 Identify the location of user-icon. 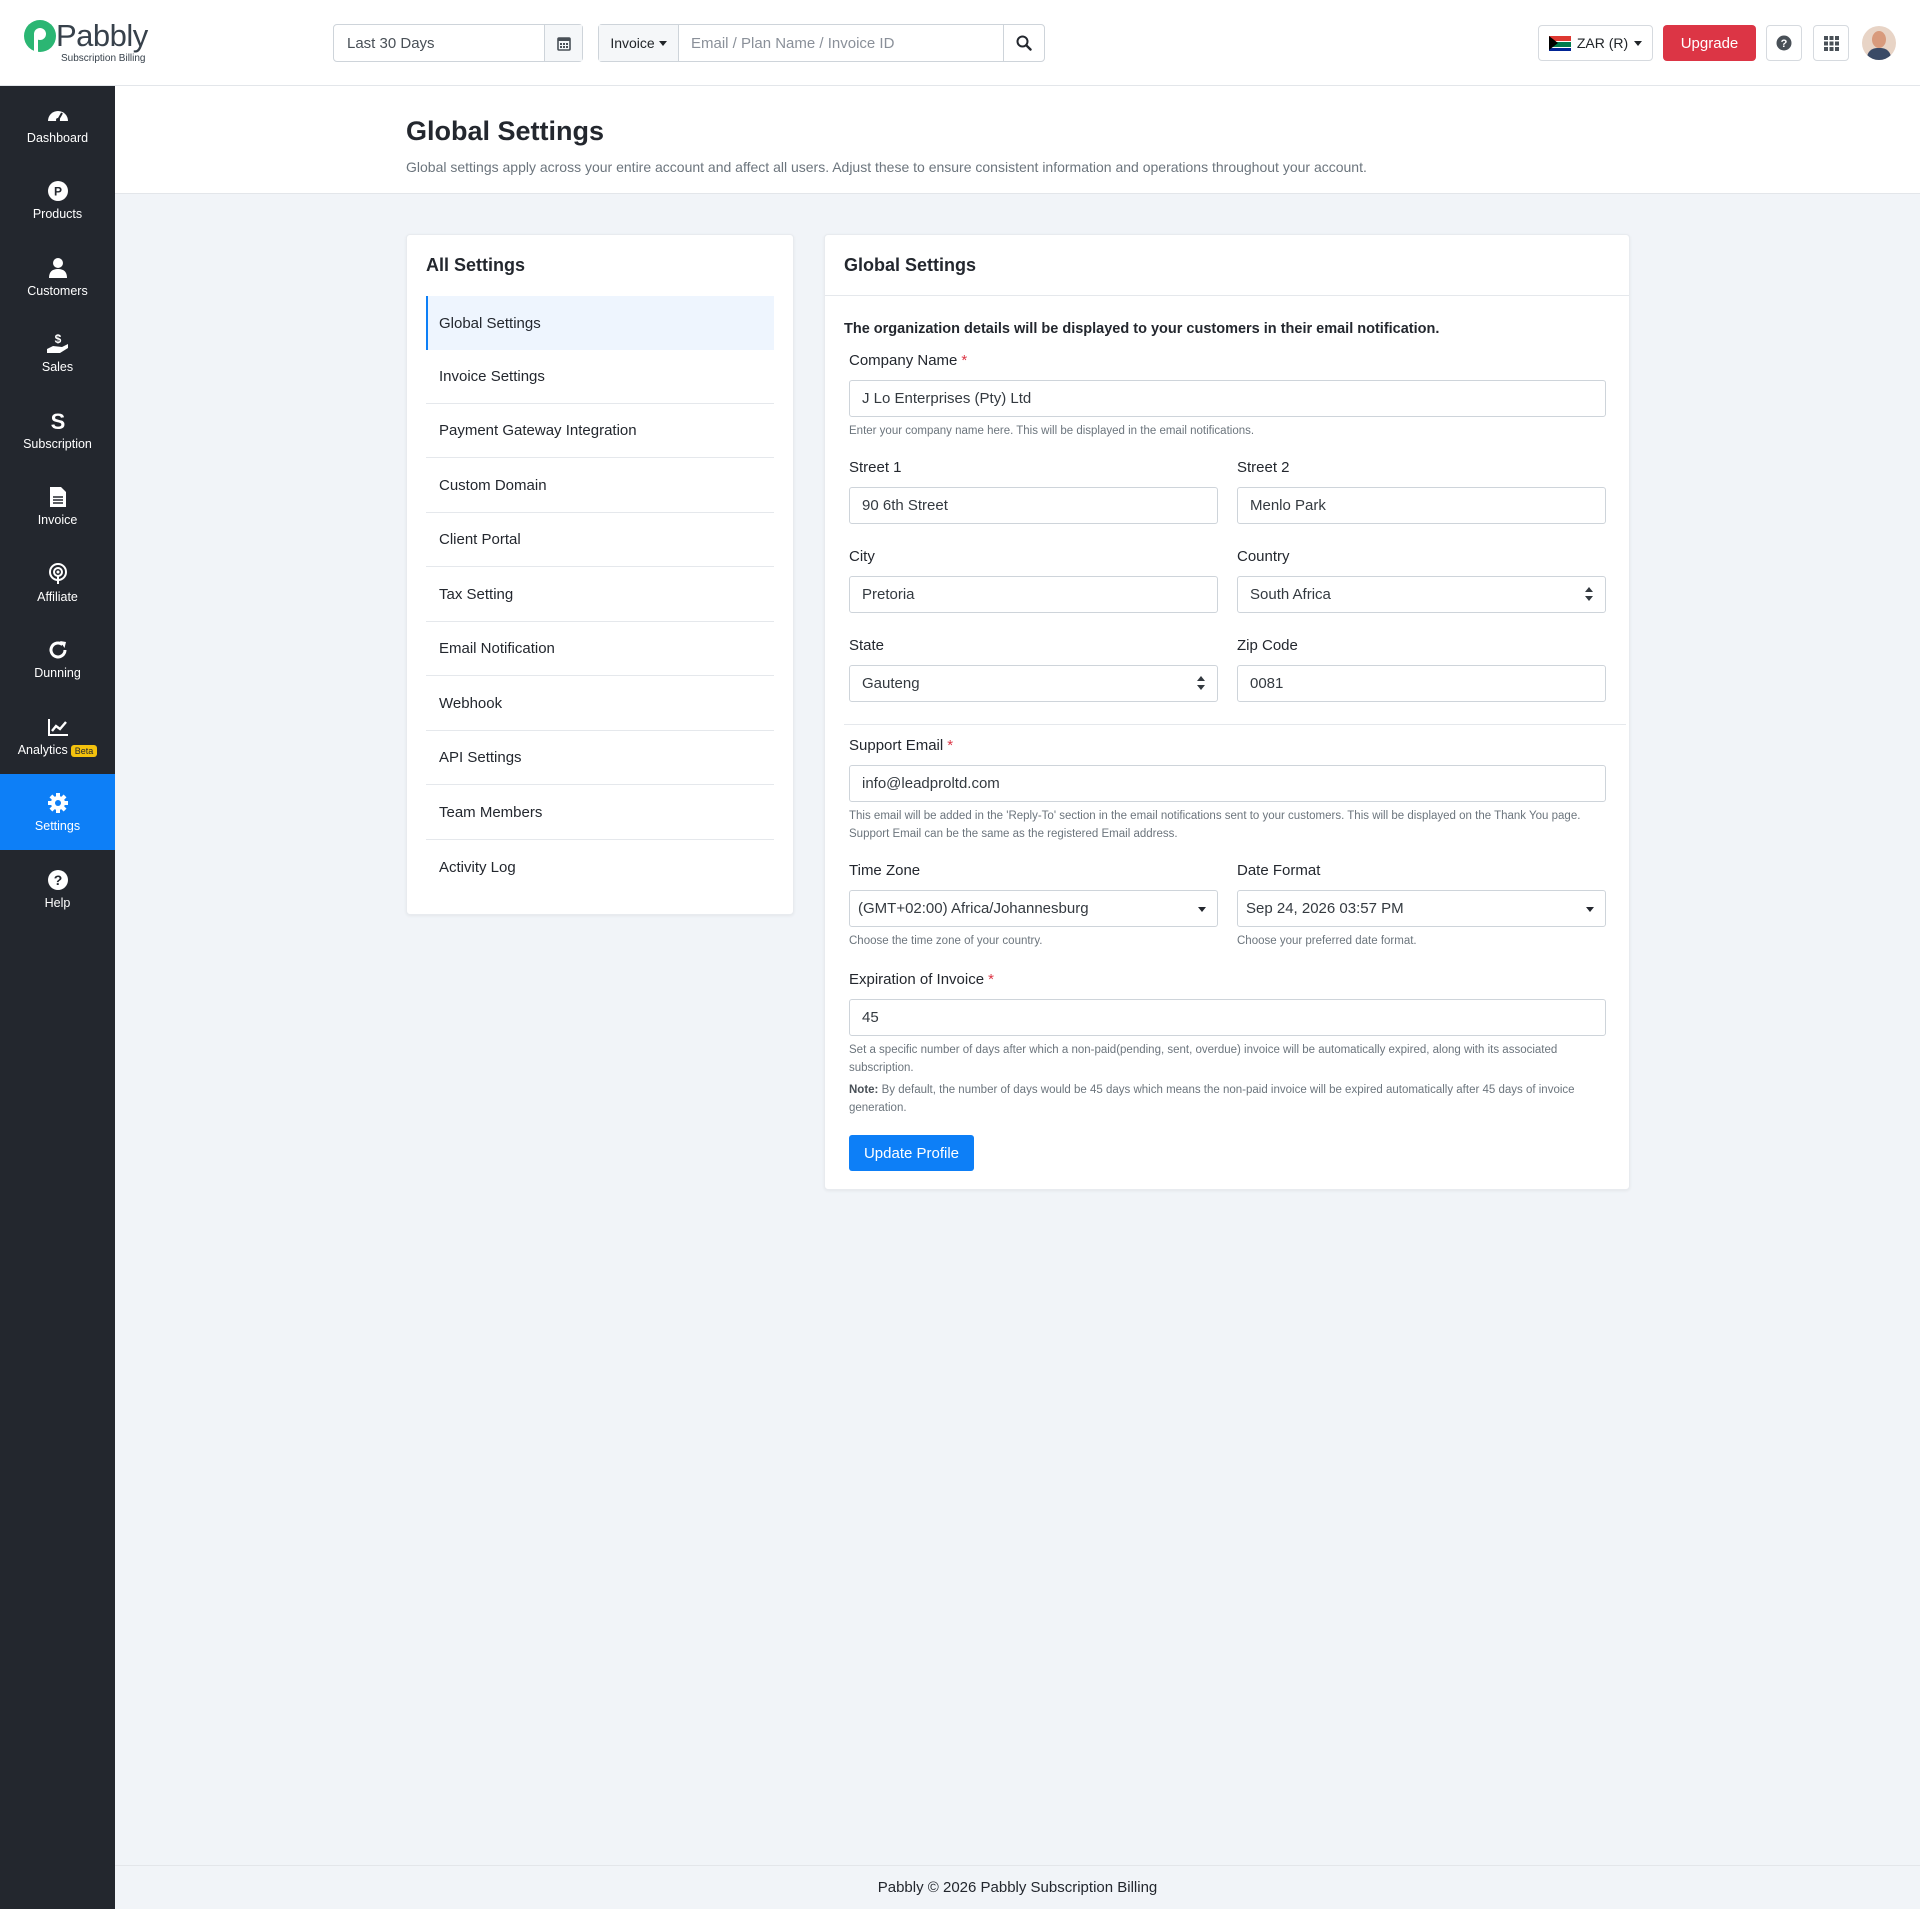
(58, 268).